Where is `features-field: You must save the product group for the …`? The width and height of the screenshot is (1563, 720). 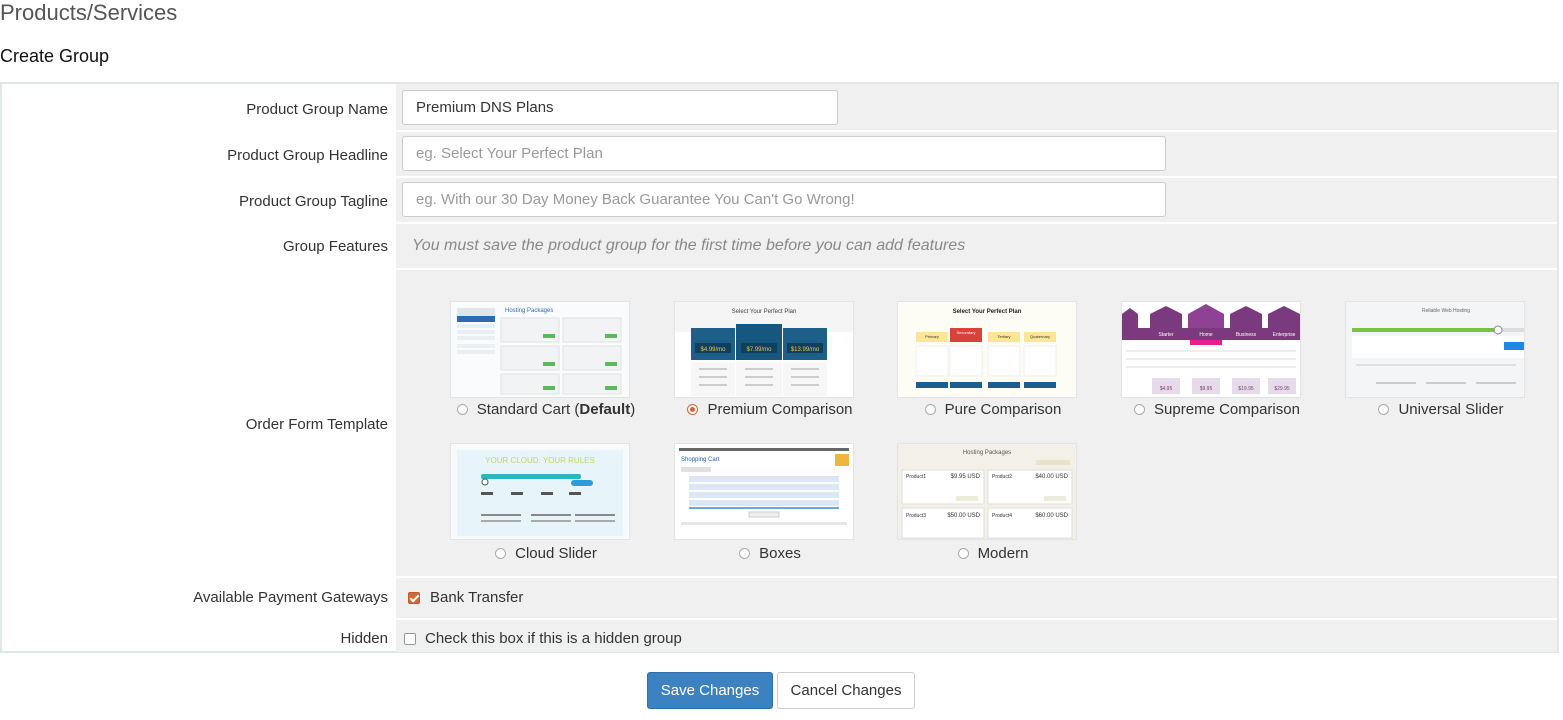
features-field: You must save the product group for the … is located at coordinates (976, 246).